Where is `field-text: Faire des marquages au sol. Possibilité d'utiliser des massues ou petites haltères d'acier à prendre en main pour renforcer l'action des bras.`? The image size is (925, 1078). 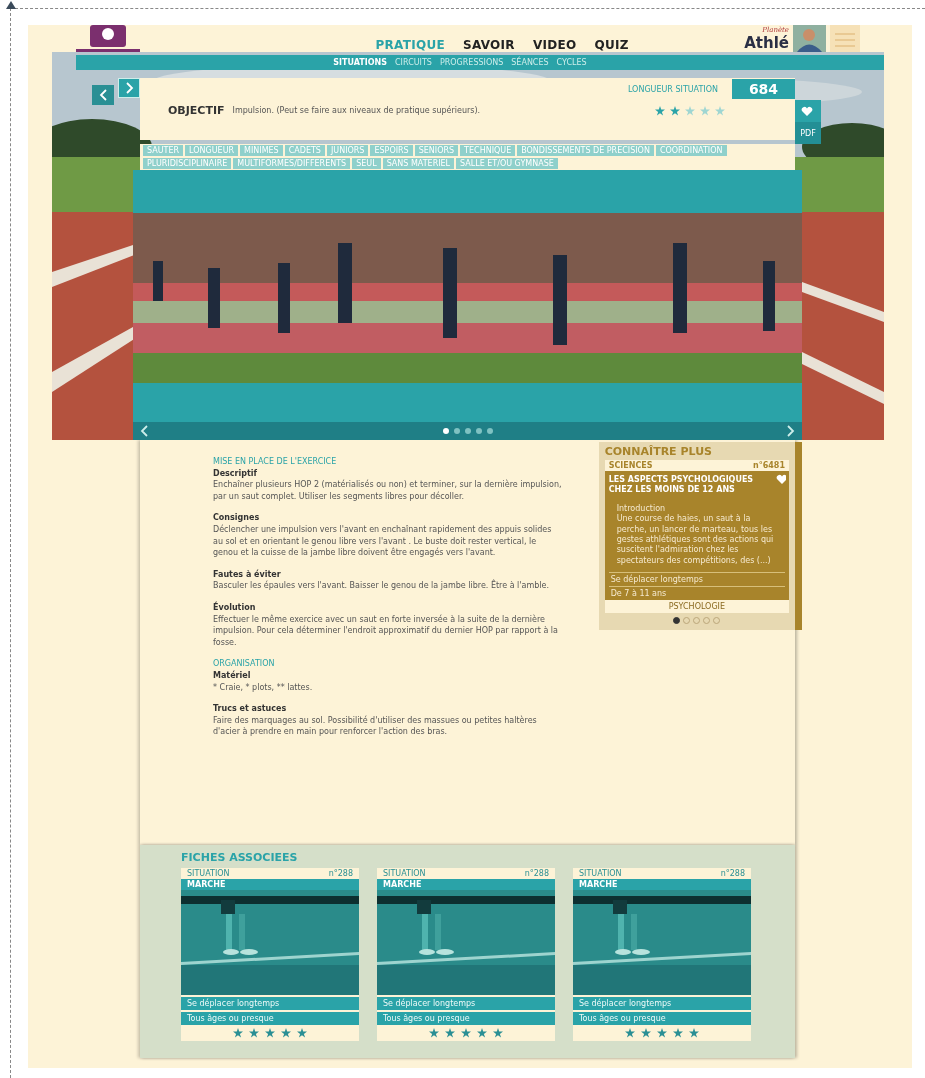 field-text: Faire des marquages au sol. Possibilité d'utiliser des massues ou petites haltères d'acier à prendre en main pour renforcer l'action des bras. is located at coordinates (375, 726).